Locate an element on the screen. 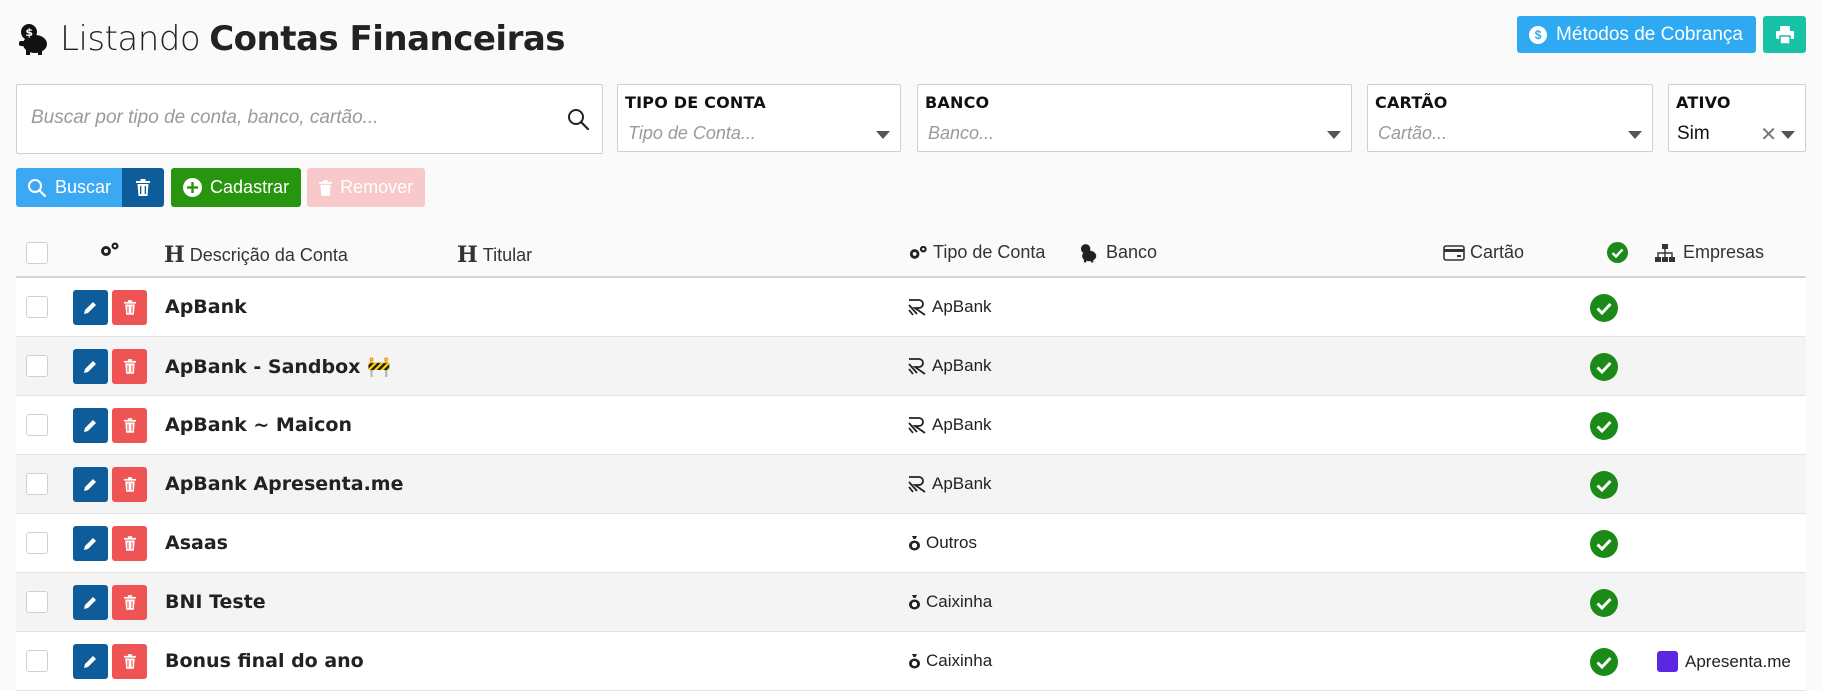 The image size is (1822, 691). column-tipo-conta: Tipo de Conta is located at coordinates (976, 252).